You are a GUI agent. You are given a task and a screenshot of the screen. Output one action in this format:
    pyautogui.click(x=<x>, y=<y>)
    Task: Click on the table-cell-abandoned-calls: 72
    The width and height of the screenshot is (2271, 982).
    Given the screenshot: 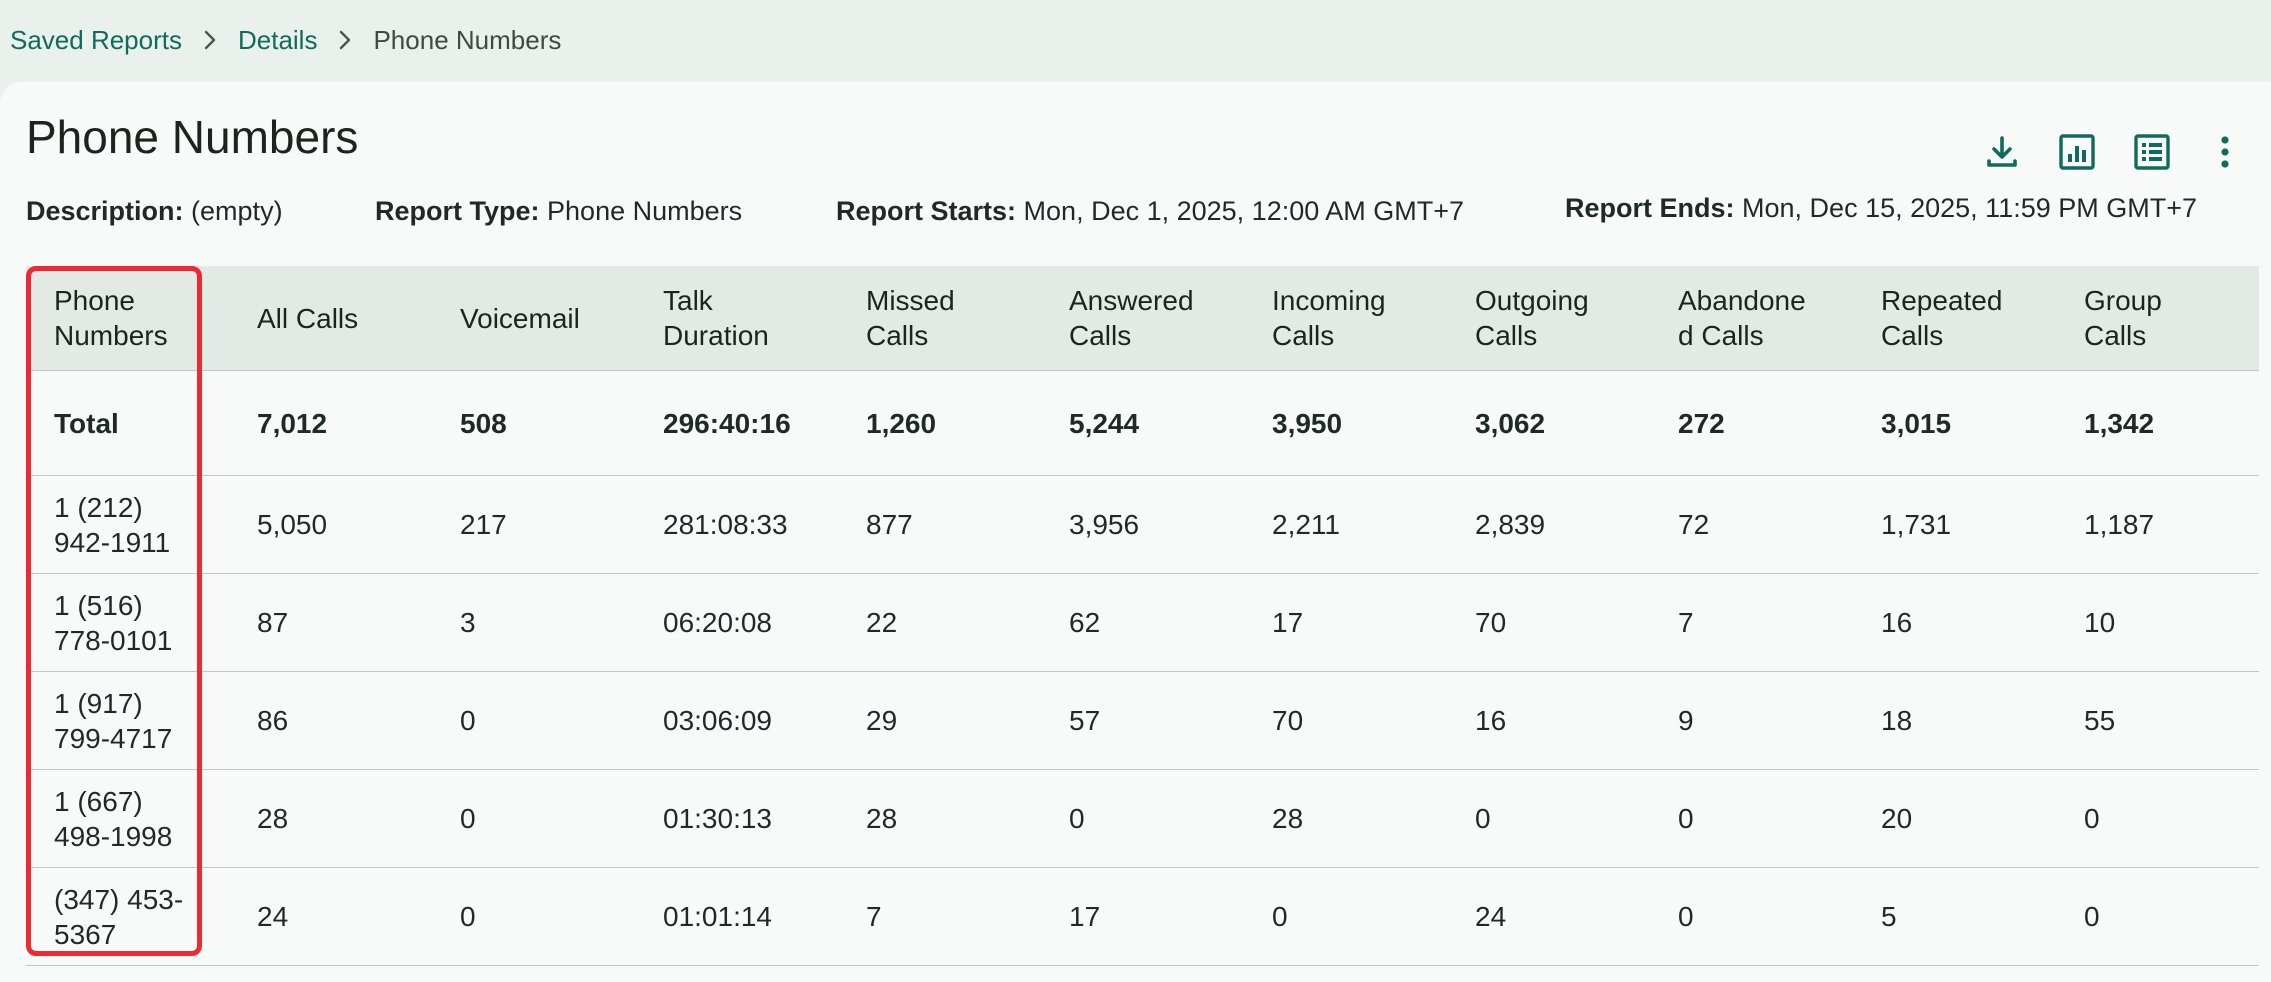 What is the action you would take?
    pyautogui.click(x=1751, y=524)
    